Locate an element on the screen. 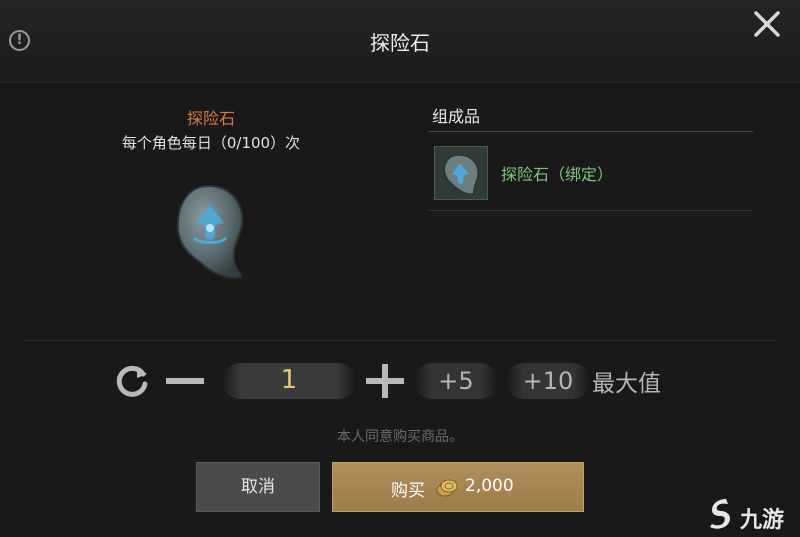 This screenshot has width=800, height=537. component-name: 探险石（绑定） is located at coordinates (557, 174).